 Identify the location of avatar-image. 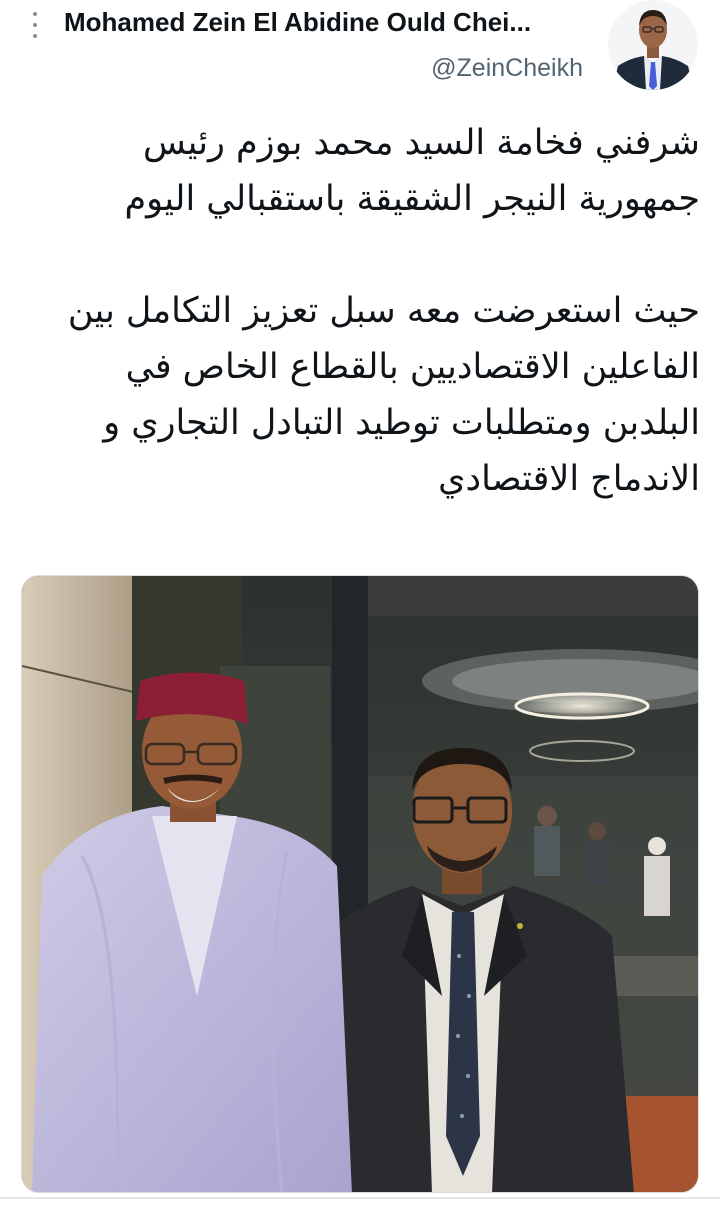
(653, 45).